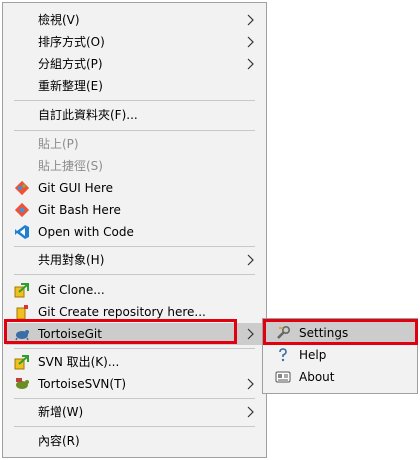 The width and height of the screenshot is (420, 460). Describe the element at coordinates (283, 377) in the screenshot. I see `about-icon` at that location.